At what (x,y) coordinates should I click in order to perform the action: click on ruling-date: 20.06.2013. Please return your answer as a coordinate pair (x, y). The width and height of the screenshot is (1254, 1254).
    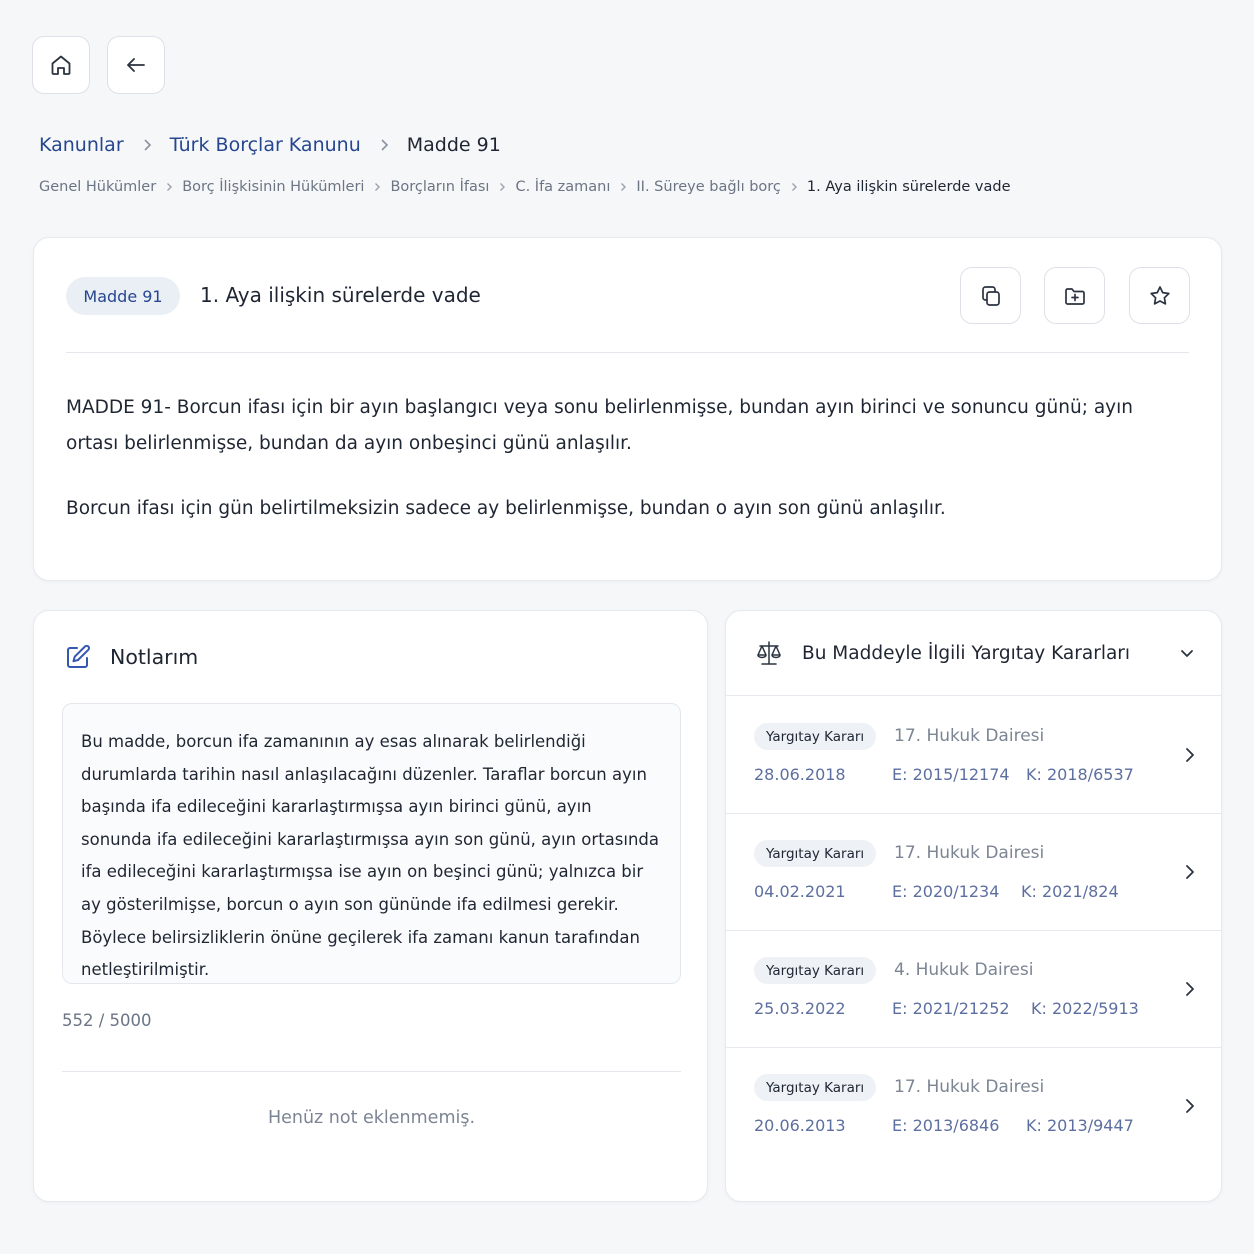
    Looking at the image, I should click on (800, 1125).